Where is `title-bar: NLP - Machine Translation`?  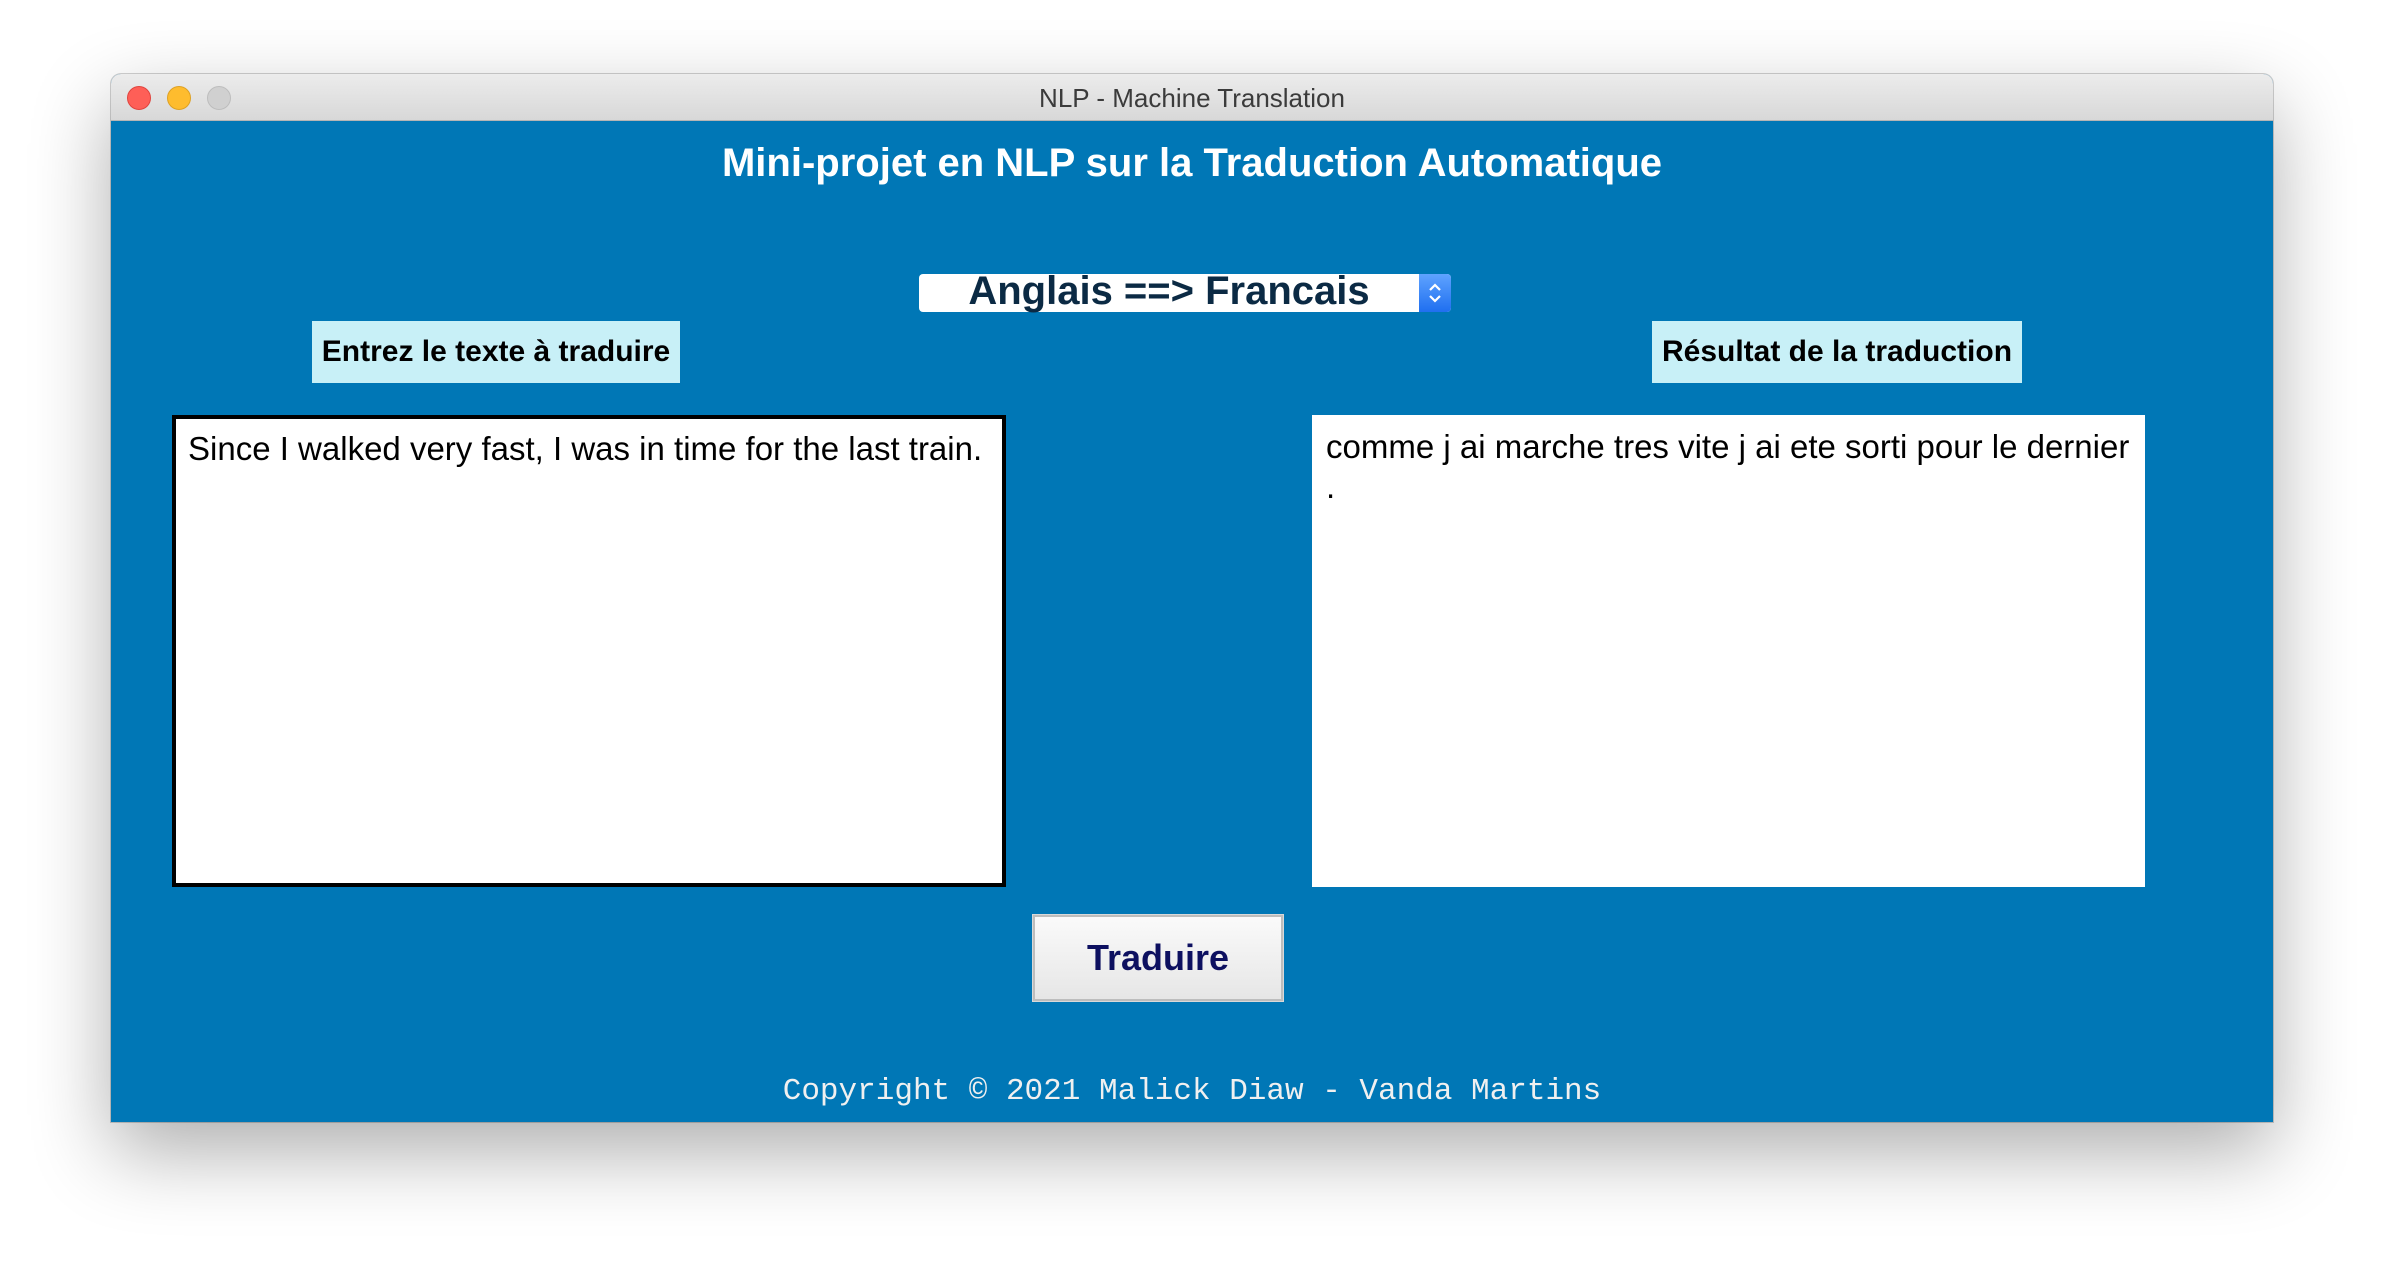
title-bar: NLP - Machine Translation is located at coordinates (1192, 97).